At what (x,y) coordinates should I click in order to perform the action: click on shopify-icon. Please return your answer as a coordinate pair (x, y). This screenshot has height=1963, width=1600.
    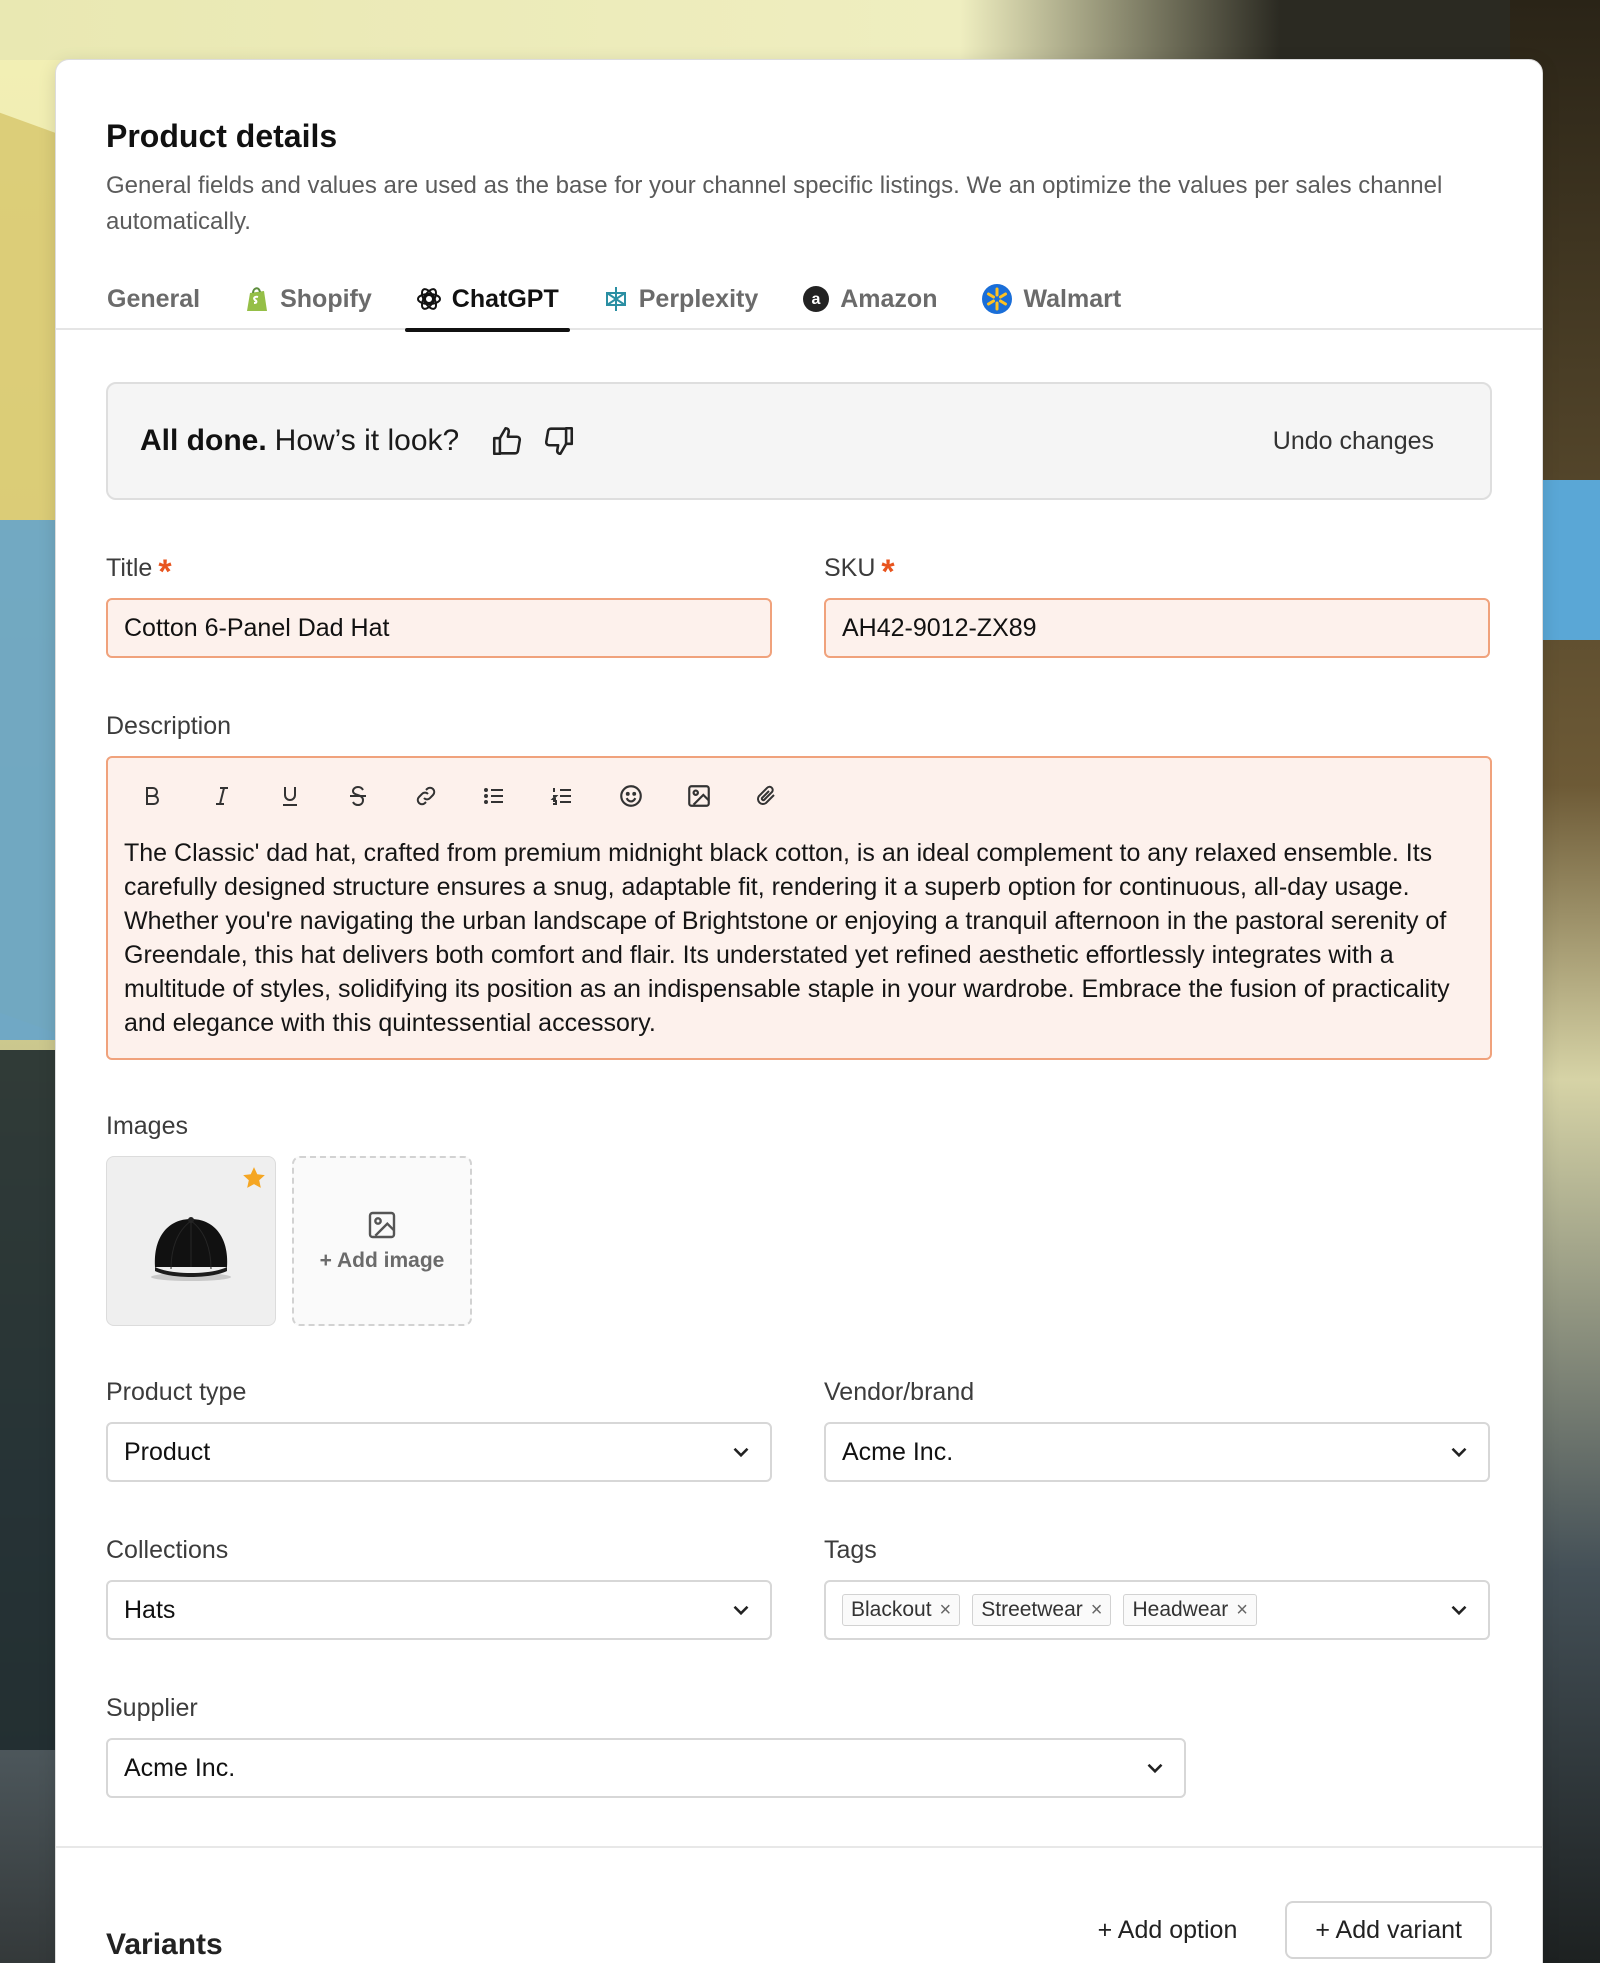
    Looking at the image, I should click on (257, 299).